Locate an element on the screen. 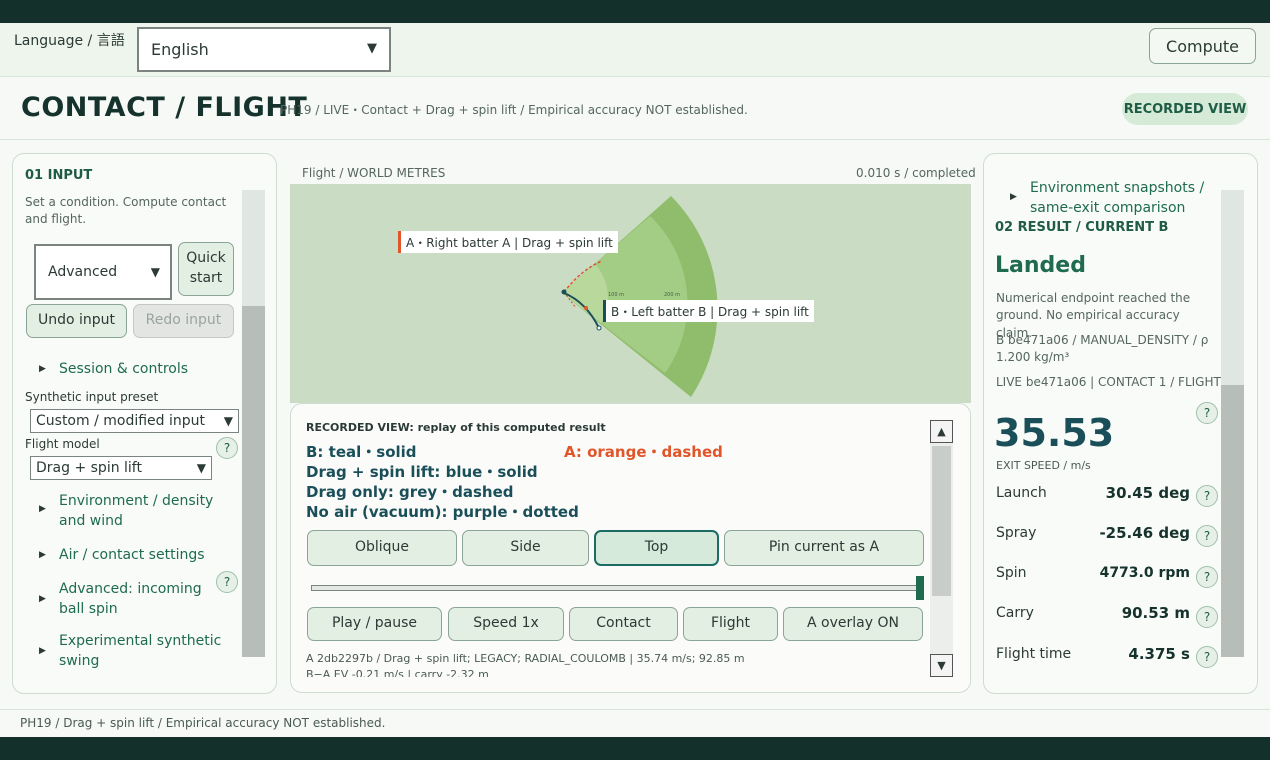 The image size is (1270, 760). speed-button: Speed 1x is located at coordinates (506, 624).